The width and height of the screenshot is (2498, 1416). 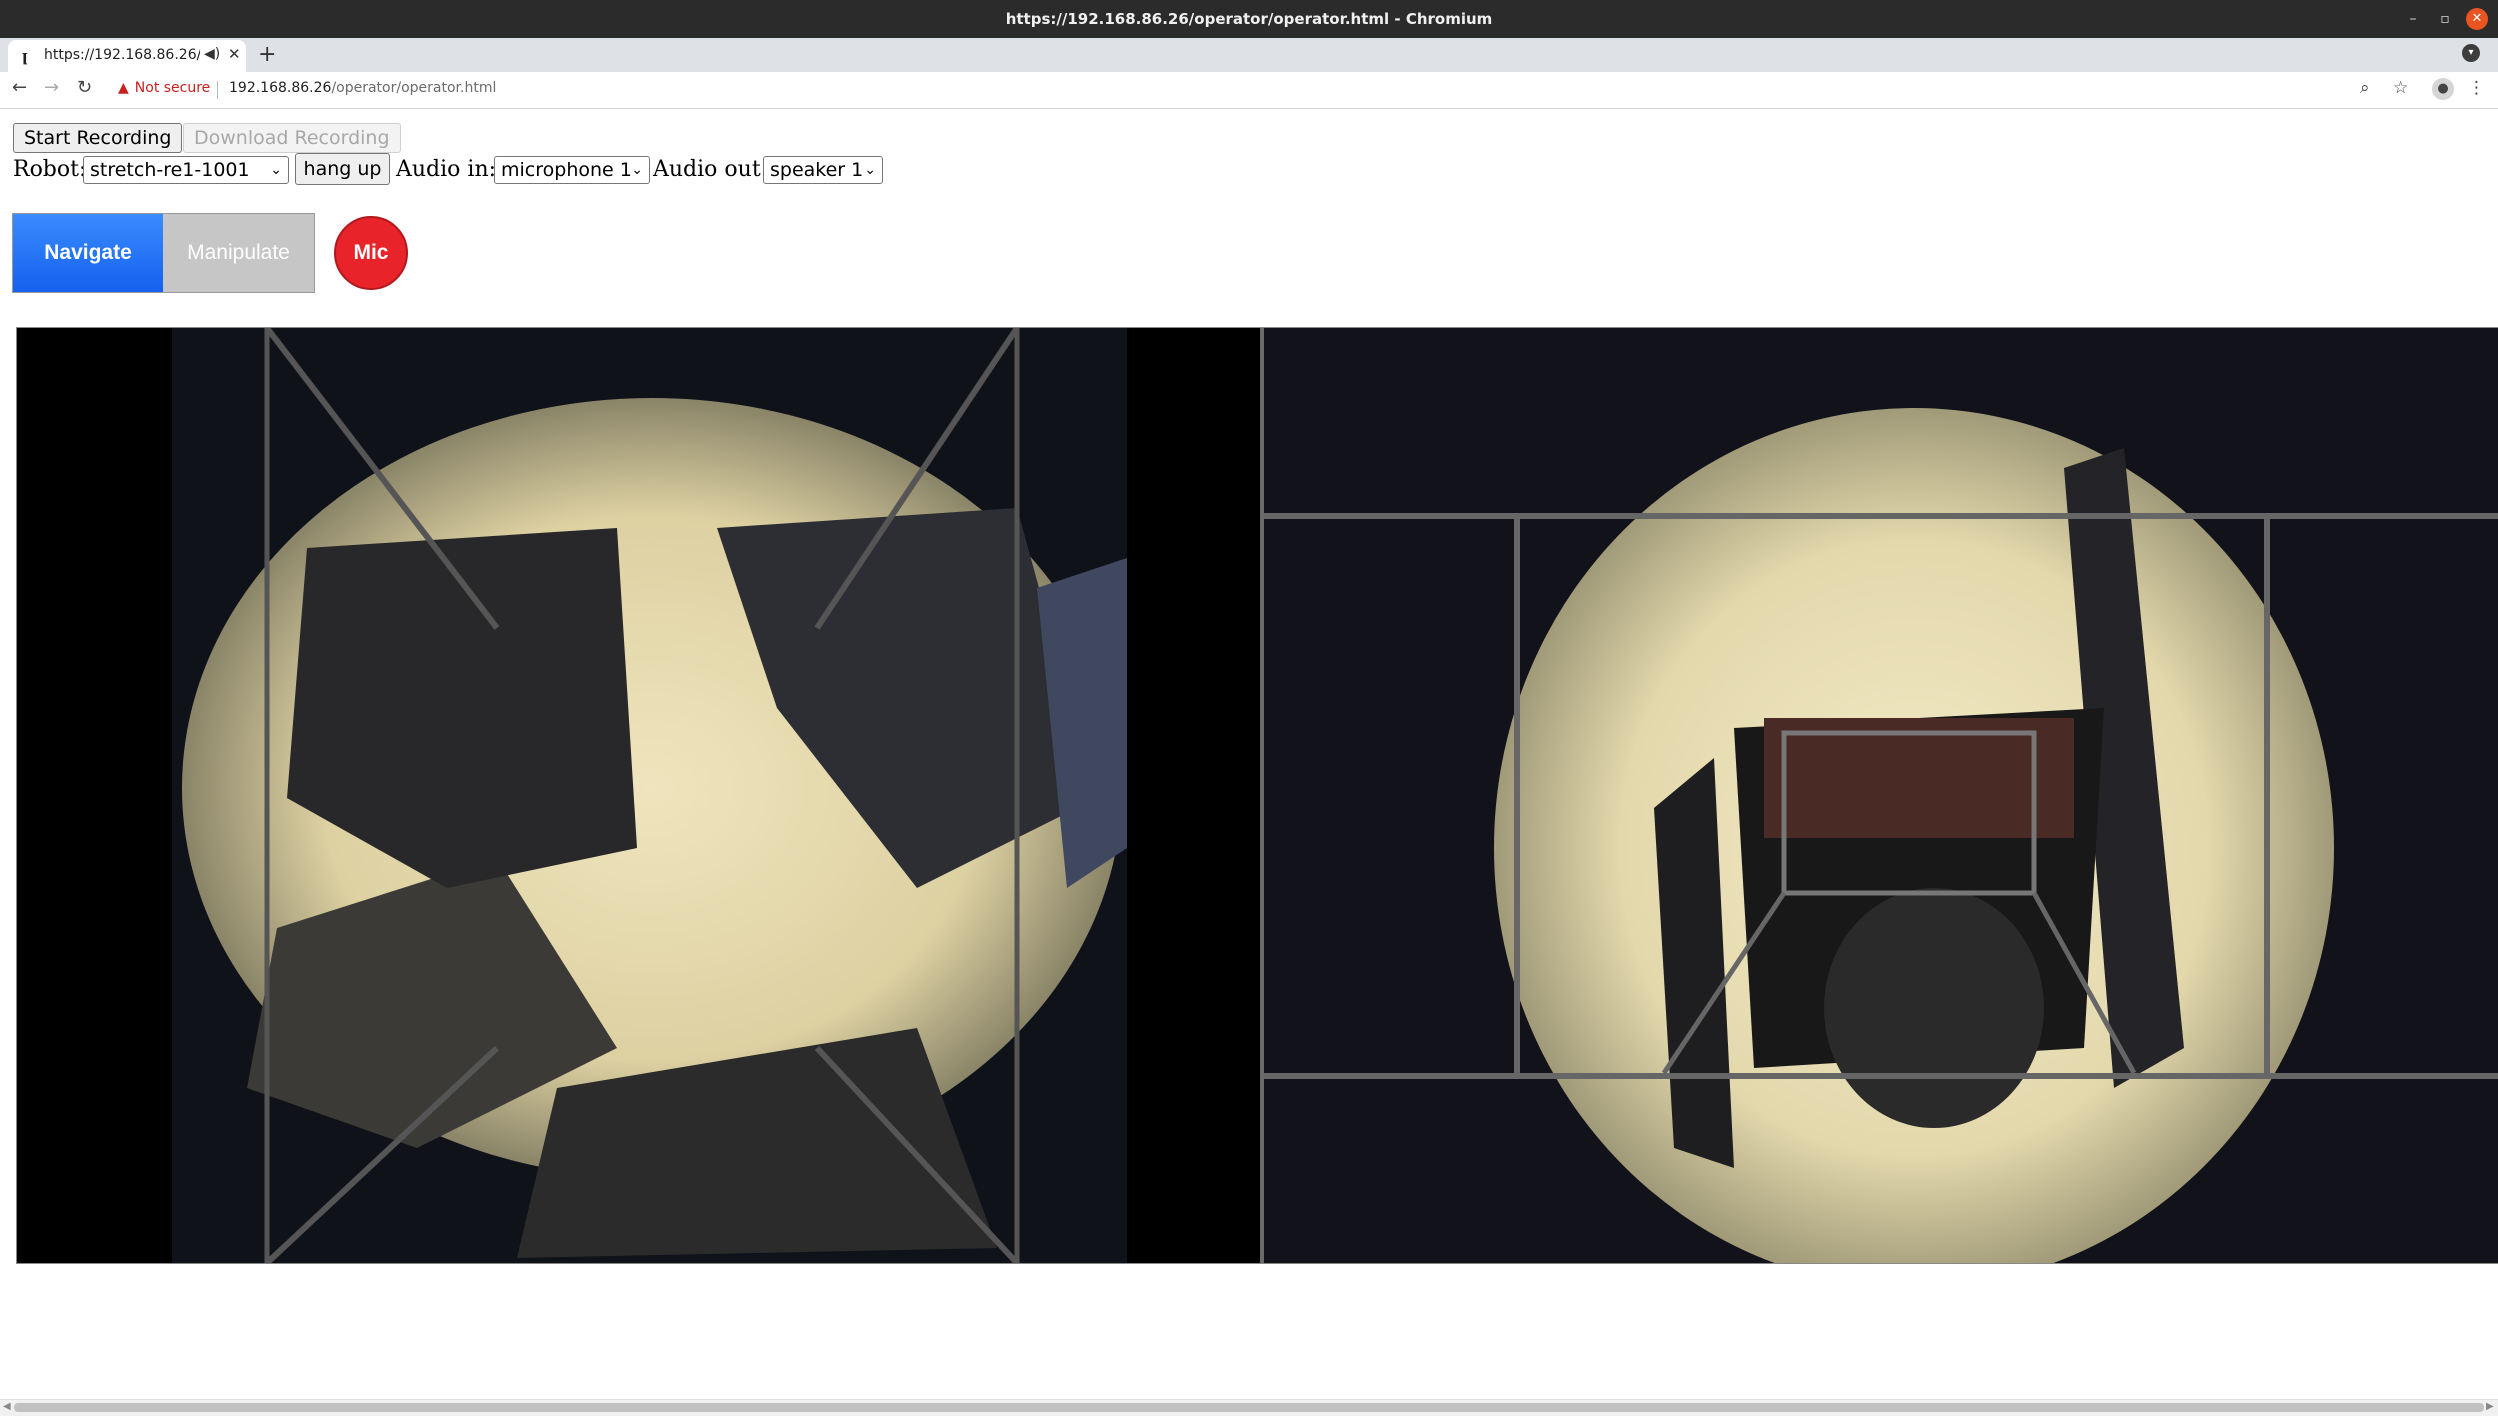 I want to click on start-recording-button: Start Recording, so click(x=98, y=138).